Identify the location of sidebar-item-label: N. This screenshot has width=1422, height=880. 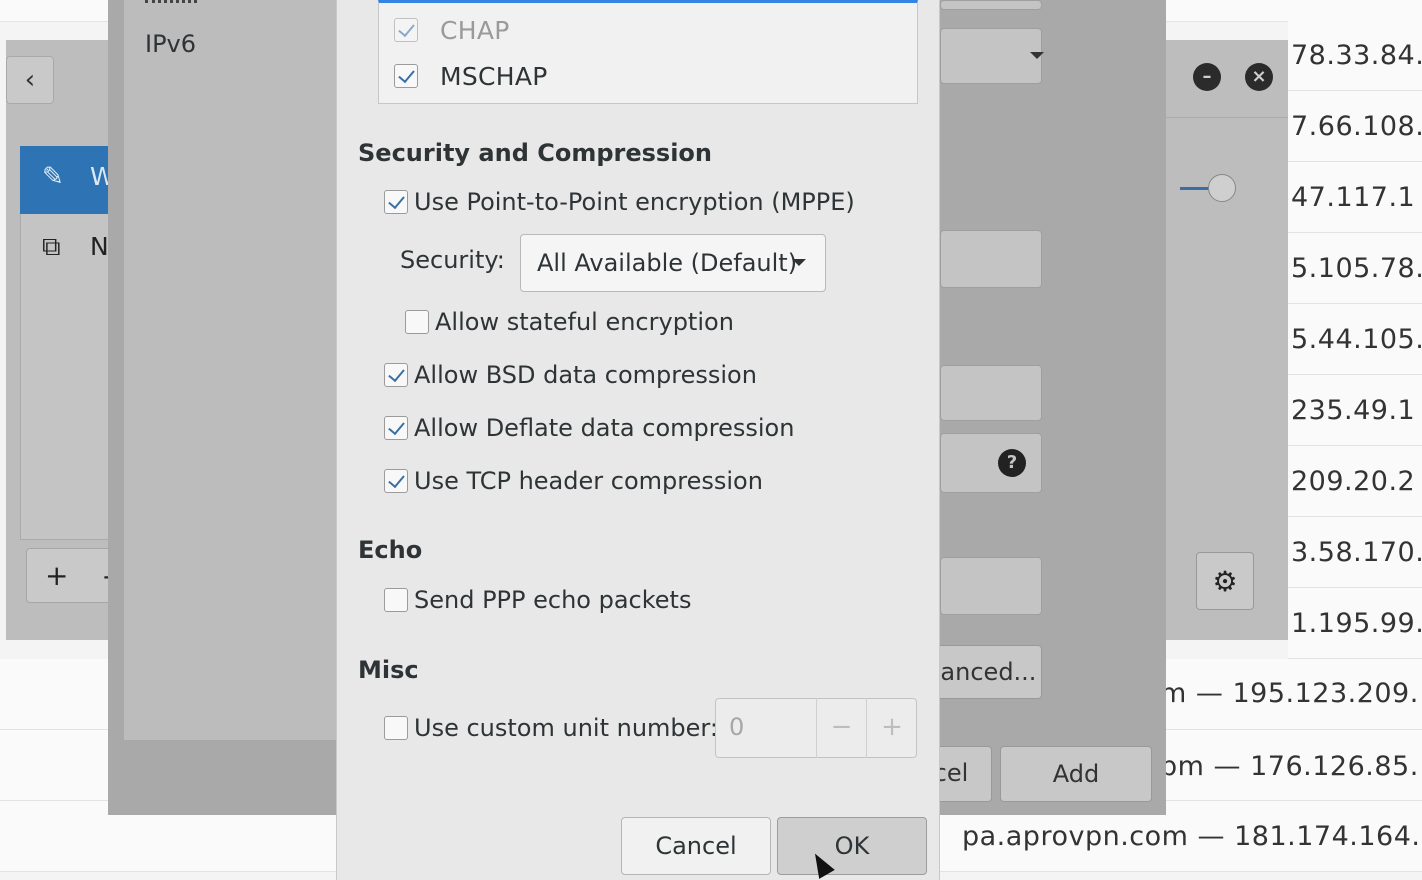
(99, 246).